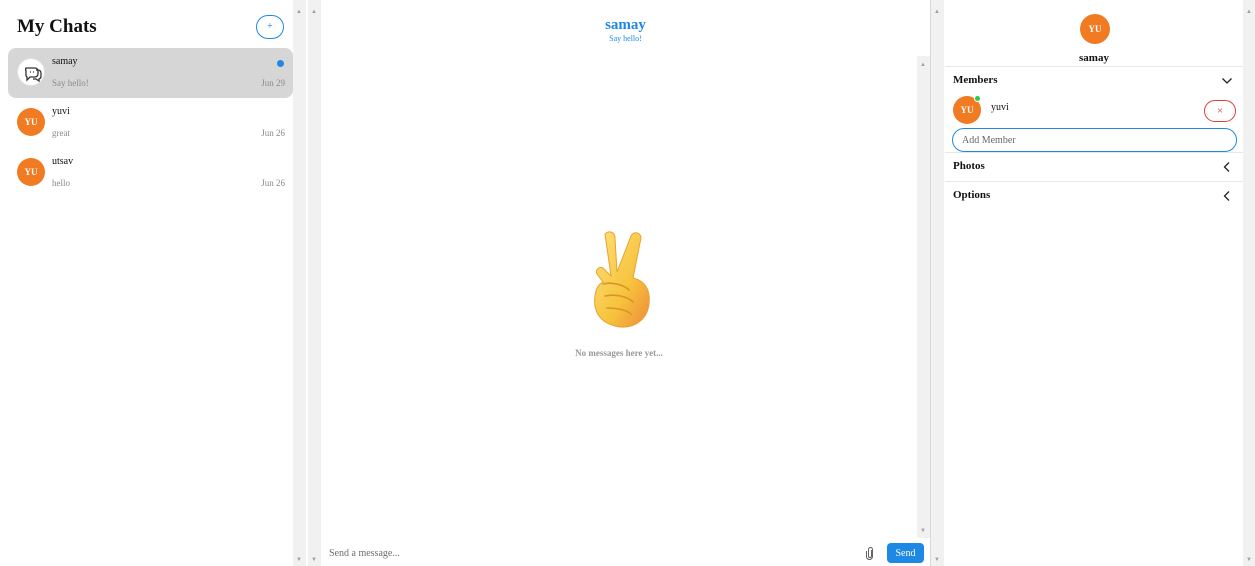 This screenshot has height=566, width=1255. I want to click on remove-member-button: ×, so click(1220, 111).